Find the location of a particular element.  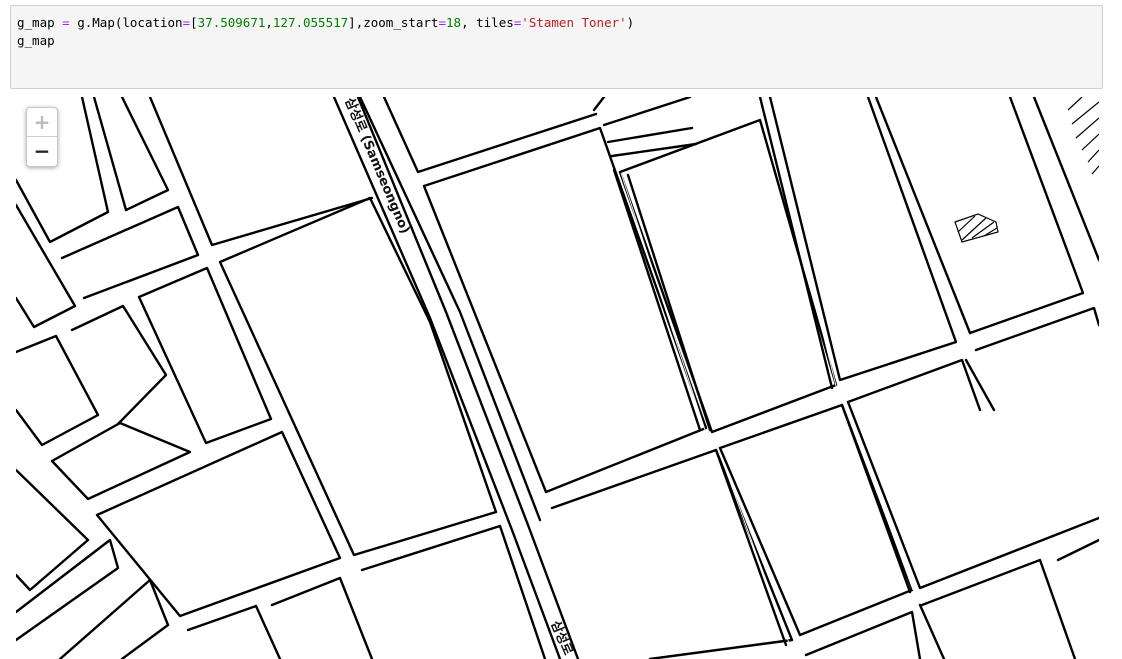

zoom-control: + − is located at coordinates (42, 137).